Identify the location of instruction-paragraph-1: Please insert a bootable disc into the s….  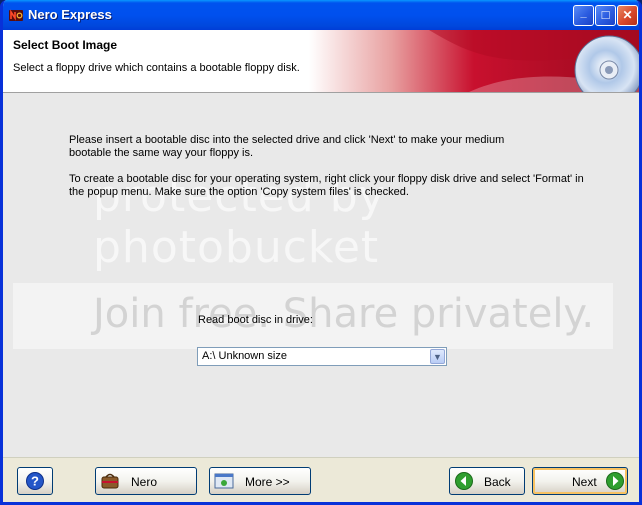
(329, 147).